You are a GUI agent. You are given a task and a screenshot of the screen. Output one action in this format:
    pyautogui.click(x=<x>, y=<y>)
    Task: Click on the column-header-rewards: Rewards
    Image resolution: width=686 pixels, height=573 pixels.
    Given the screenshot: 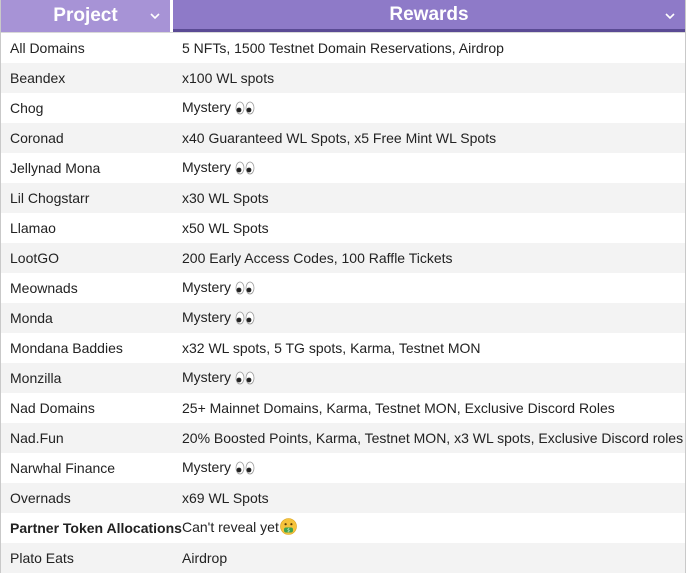 What is the action you would take?
    pyautogui.click(x=429, y=16)
    